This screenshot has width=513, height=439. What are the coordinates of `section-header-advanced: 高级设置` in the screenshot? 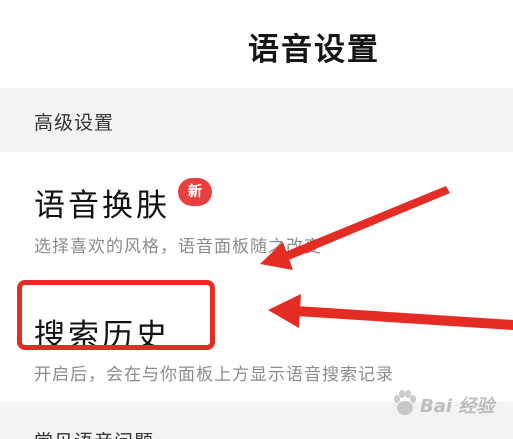 It's located at (256, 120).